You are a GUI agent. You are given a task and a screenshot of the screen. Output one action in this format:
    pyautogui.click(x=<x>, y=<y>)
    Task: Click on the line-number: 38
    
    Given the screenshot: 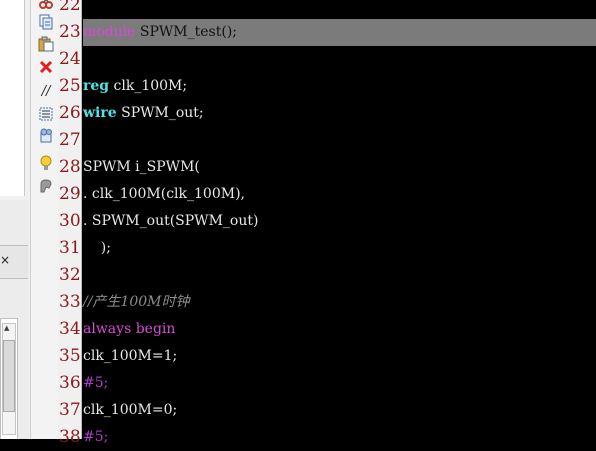 What is the action you would take?
    pyautogui.click(x=70, y=437)
    